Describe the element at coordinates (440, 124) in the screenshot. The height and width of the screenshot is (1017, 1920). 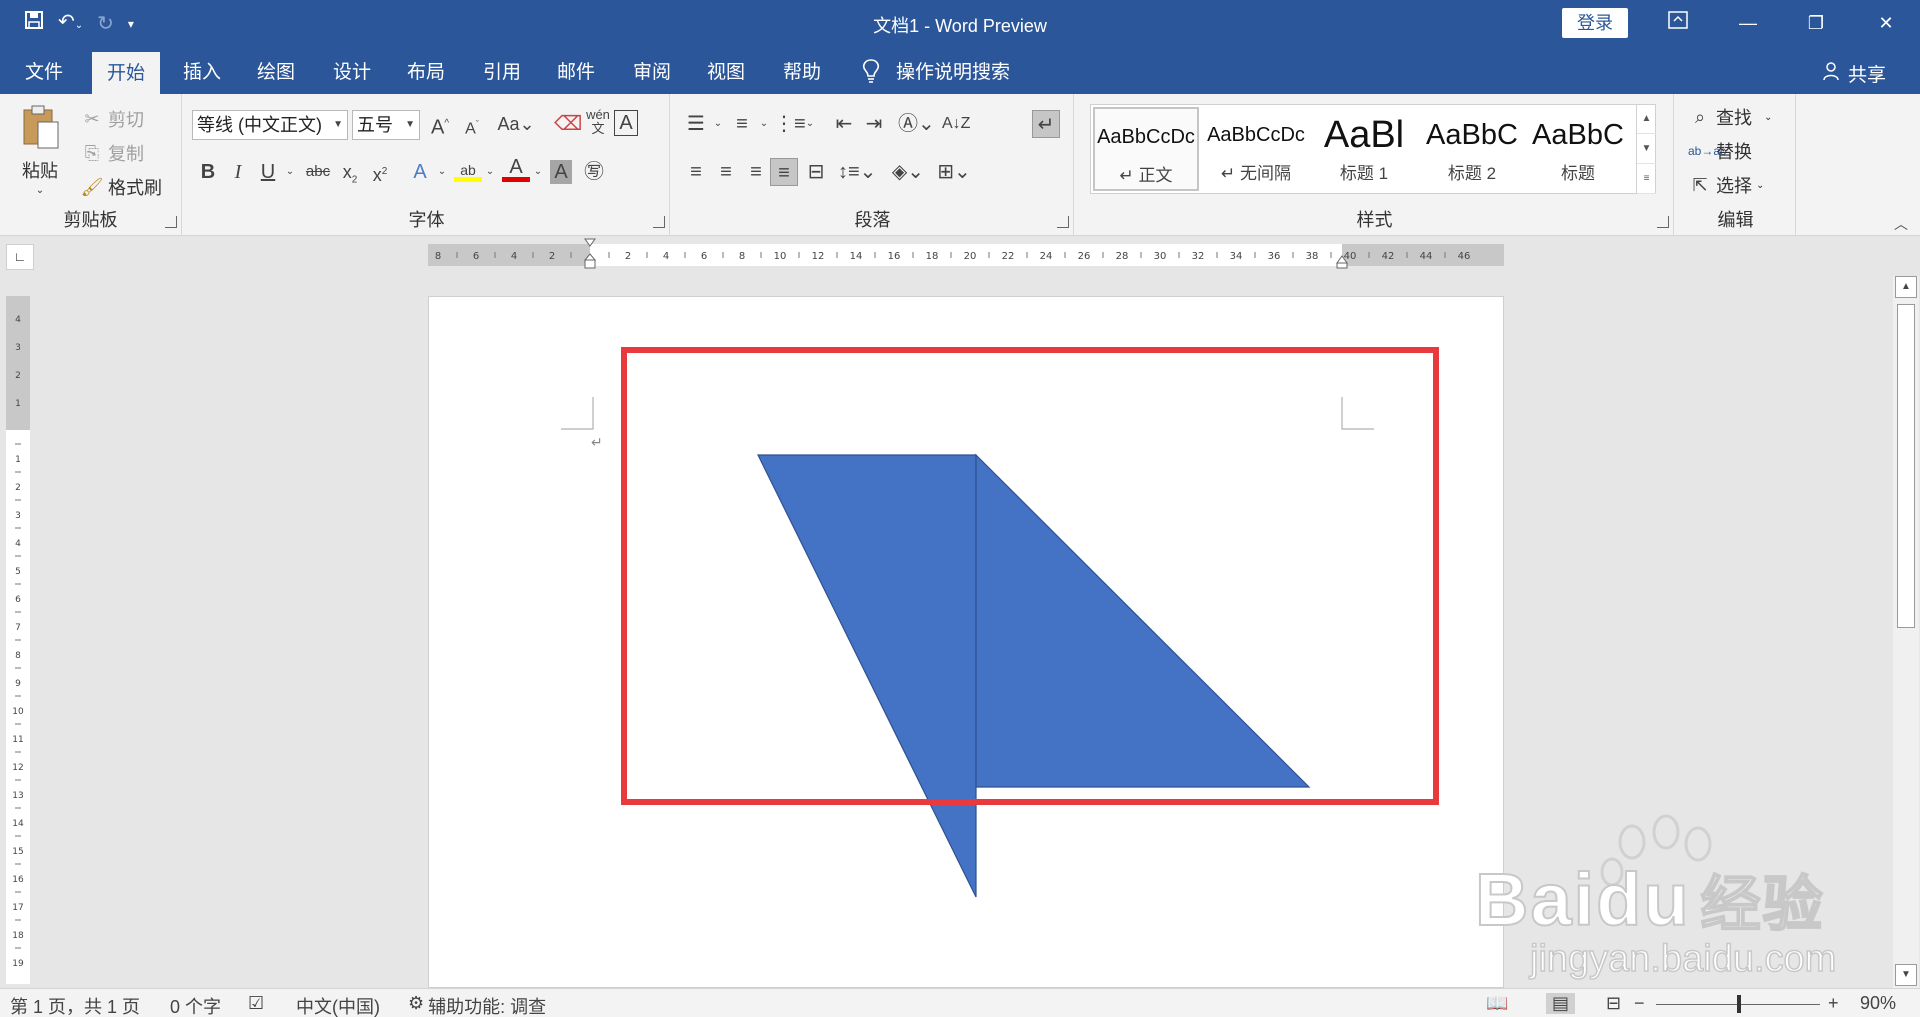
I see `grow-font-icon: A^` at that location.